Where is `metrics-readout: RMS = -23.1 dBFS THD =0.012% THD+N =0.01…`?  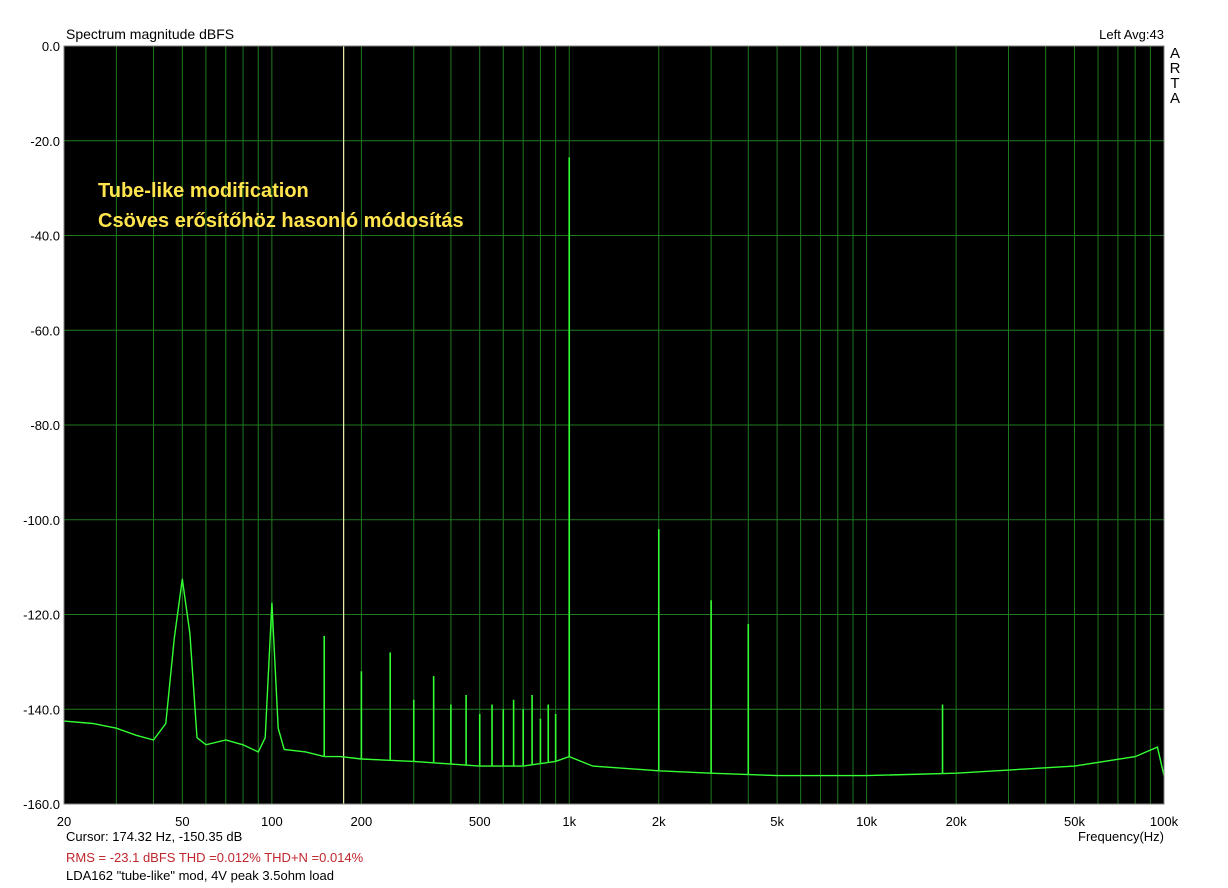
metrics-readout: RMS = -23.1 dBFS THD =0.012% THD+N =0.01… is located at coordinates (215, 857).